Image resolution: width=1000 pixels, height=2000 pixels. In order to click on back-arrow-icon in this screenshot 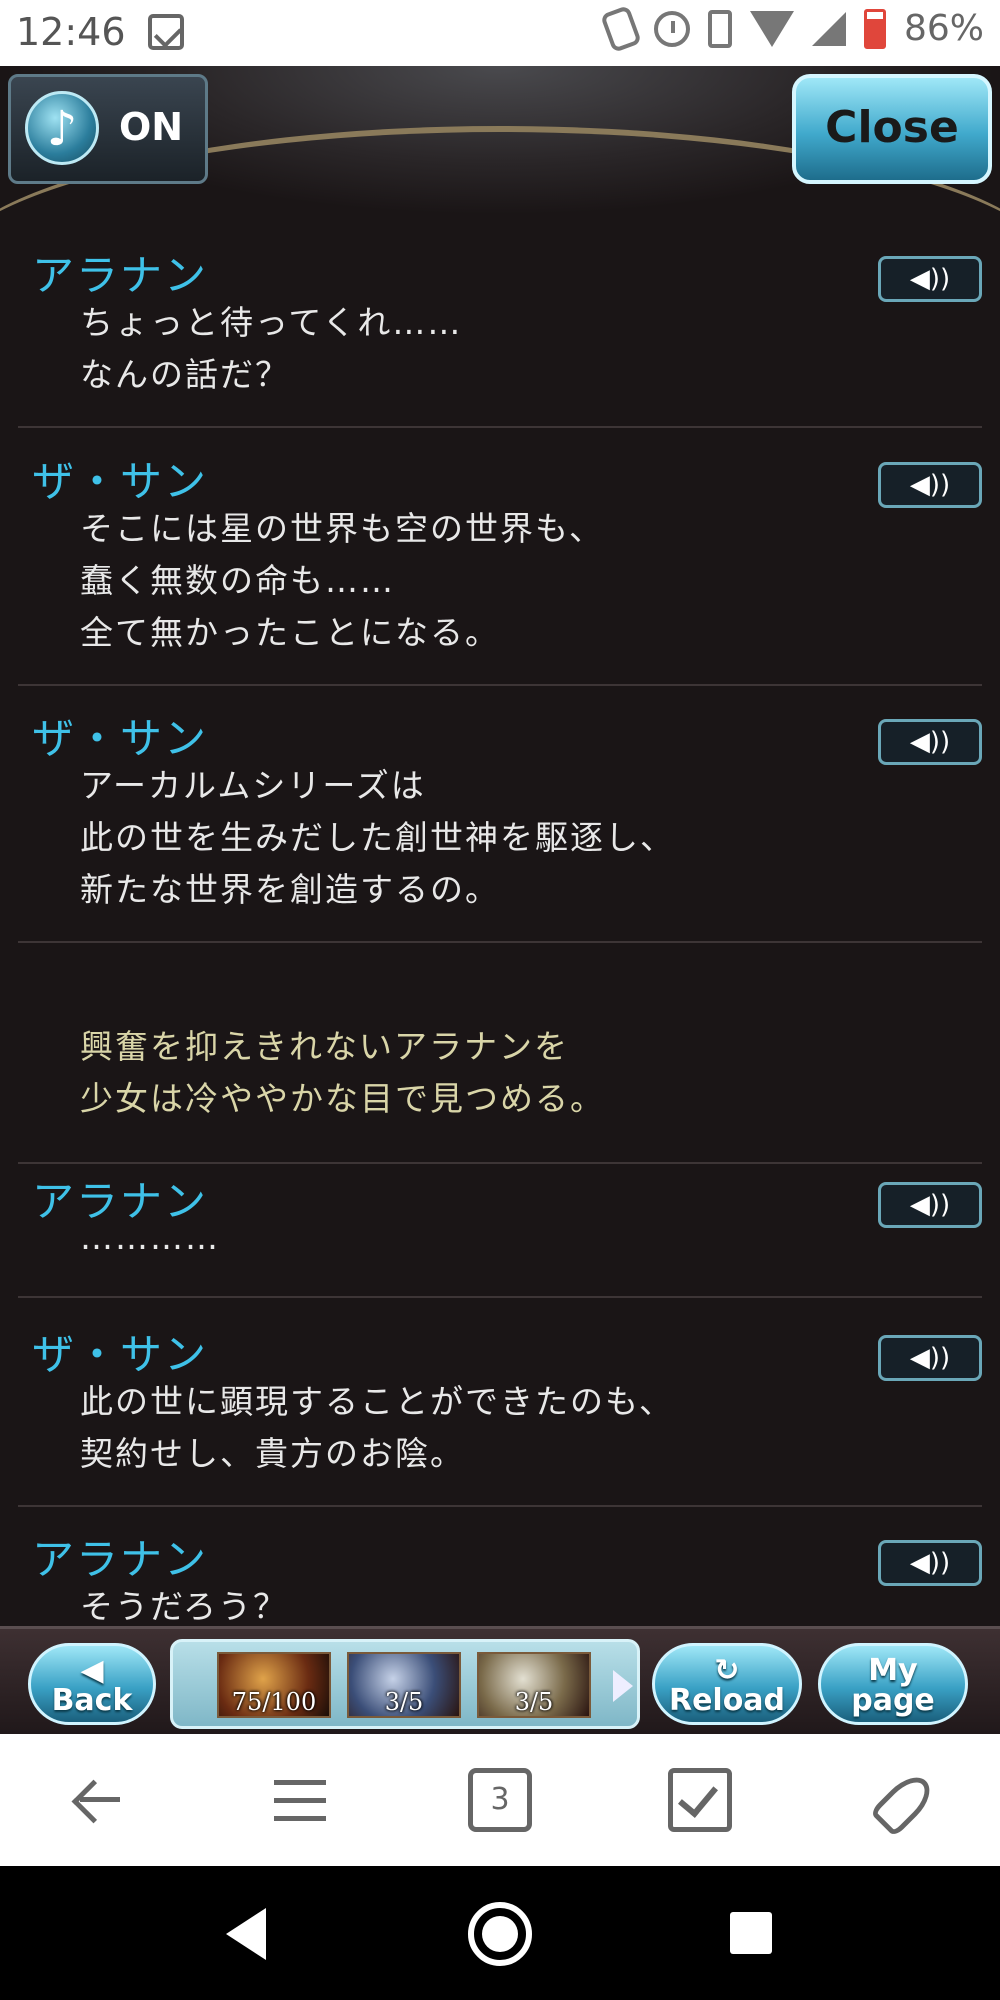, I will do `click(100, 1800)`.